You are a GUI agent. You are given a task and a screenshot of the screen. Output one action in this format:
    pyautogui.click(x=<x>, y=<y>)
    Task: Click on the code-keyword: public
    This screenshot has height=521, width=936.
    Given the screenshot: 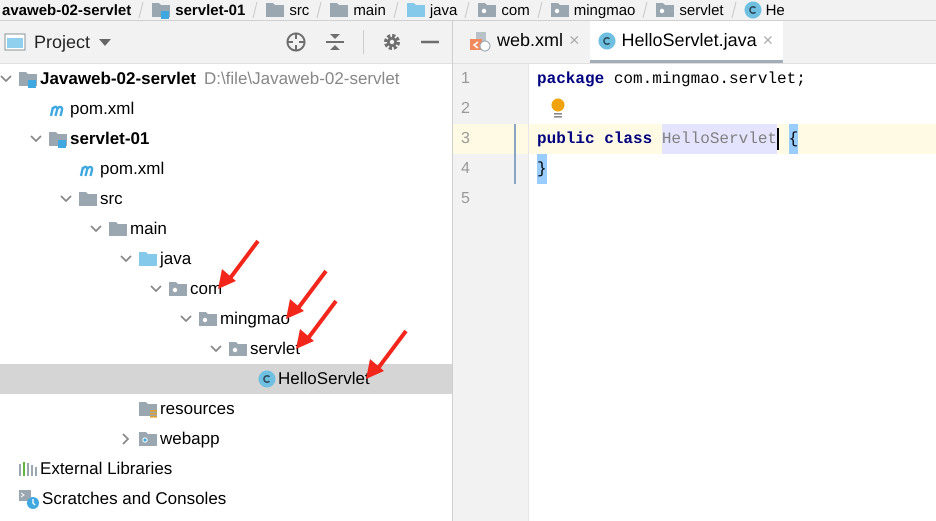 What is the action you would take?
    pyautogui.click(x=566, y=139)
    